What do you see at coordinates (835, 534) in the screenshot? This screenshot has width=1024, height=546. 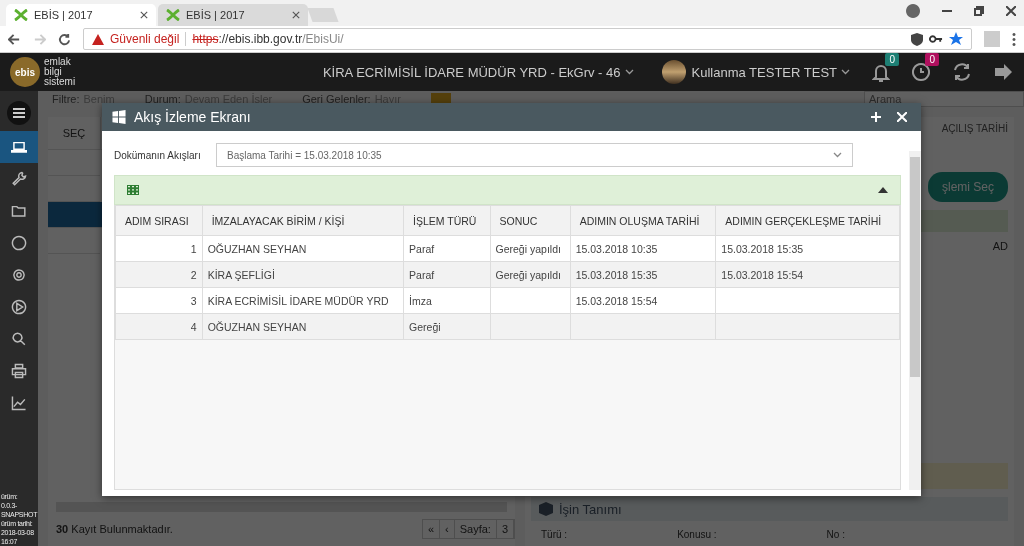 I see `field-label: No :` at bounding box center [835, 534].